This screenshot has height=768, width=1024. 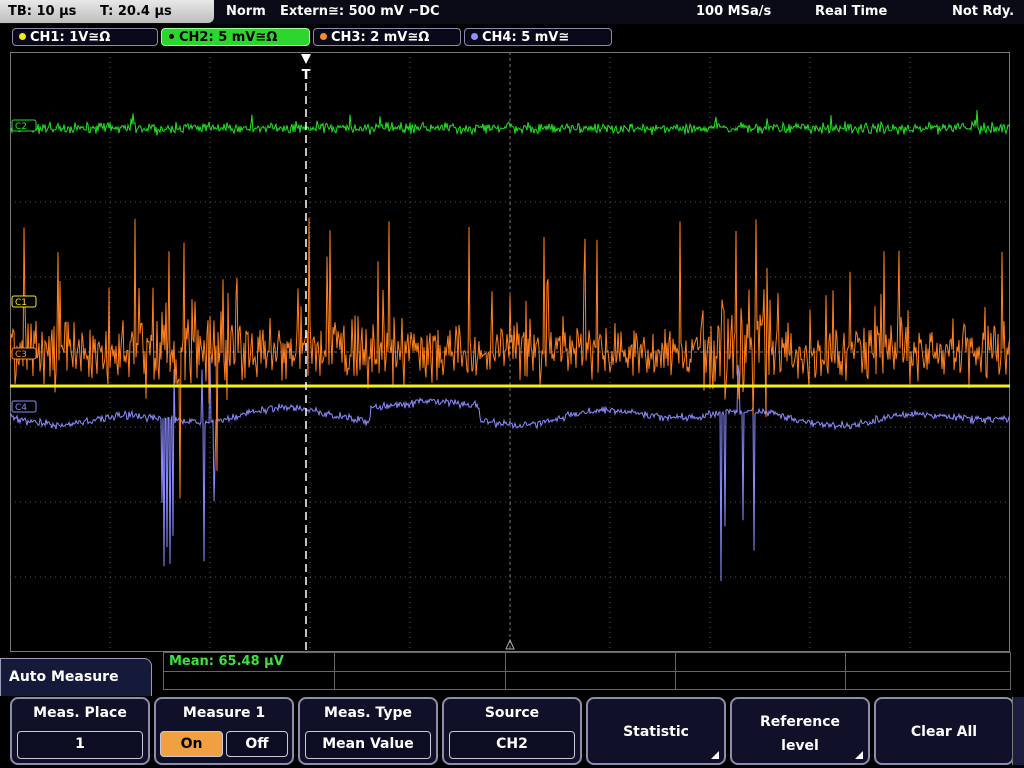 What do you see at coordinates (246, 11) in the screenshot?
I see `trigger-mode: Norm` at bounding box center [246, 11].